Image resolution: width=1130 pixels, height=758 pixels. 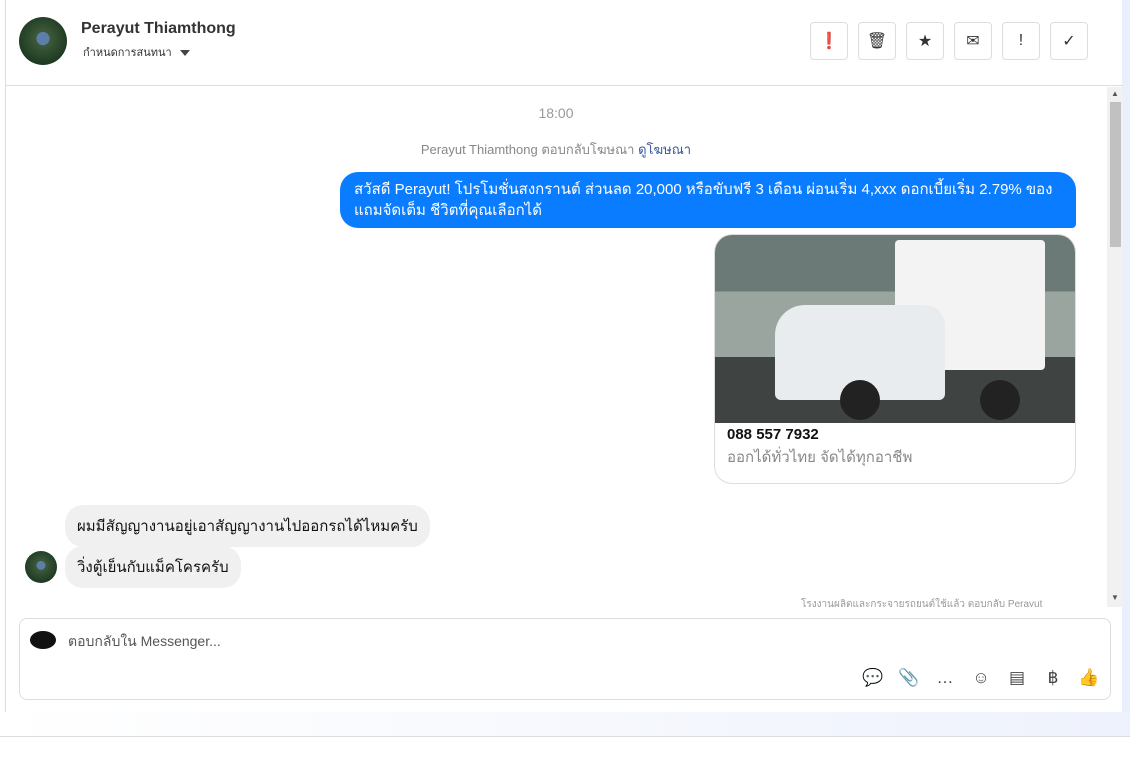 What do you see at coordinates (564, 43) in the screenshot?
I see `conversation-header: Perayut Thiamthong กำหนดการสนทนา ❗ 🗑 ★ ✉! ✓` at bounding box center [564, 43].